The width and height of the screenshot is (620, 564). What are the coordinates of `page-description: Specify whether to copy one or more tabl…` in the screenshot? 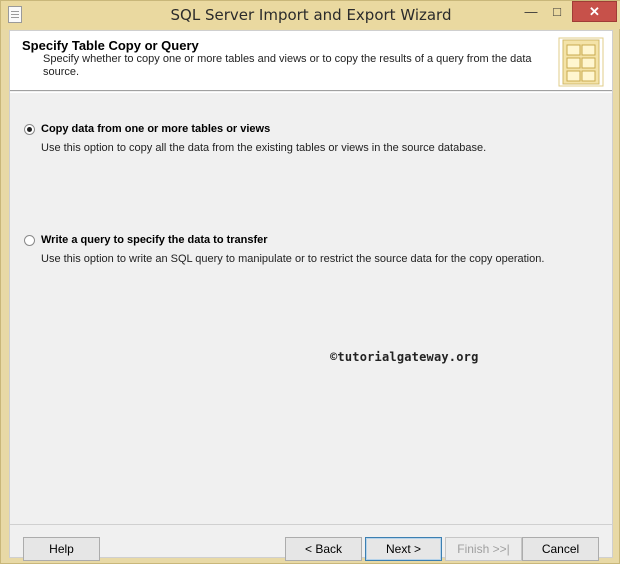 It's located at (287, 65).